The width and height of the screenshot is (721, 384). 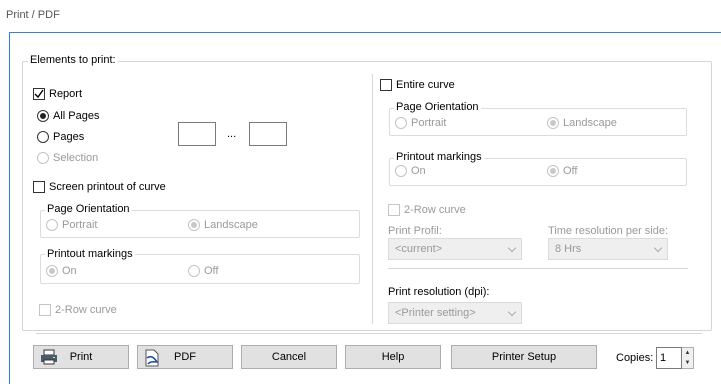 What do you see at coordinates (52, 271) in the screenshot?
I see `screen-markings-on-radio` at bounding box center [52, 271].